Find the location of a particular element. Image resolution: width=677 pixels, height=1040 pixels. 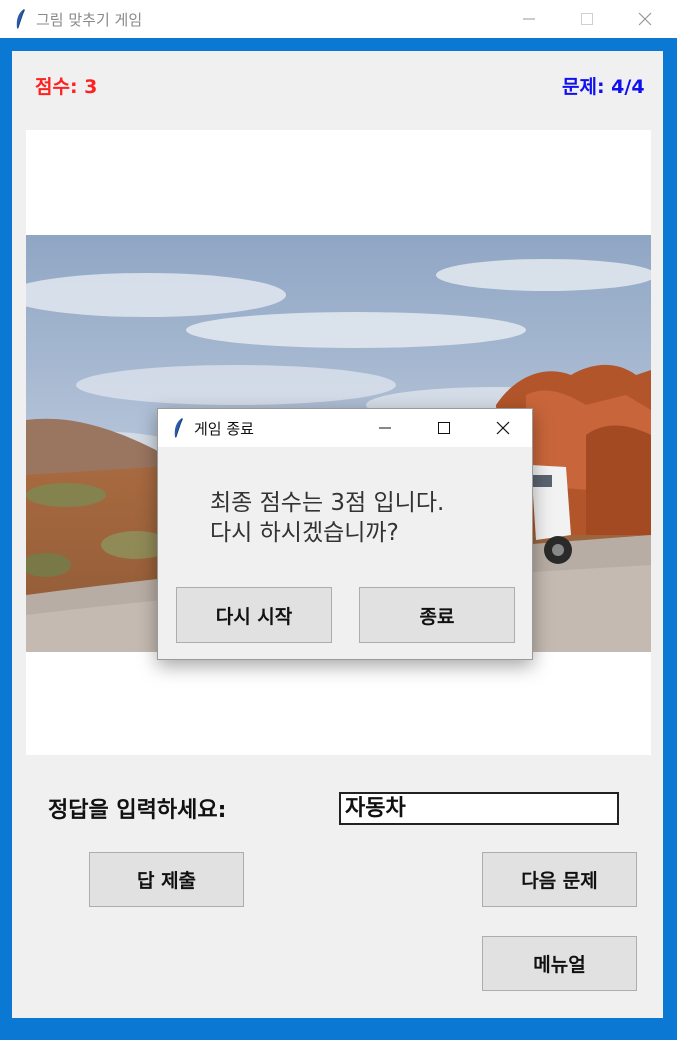

dialog-close-button is located at coordinates (503, 428).